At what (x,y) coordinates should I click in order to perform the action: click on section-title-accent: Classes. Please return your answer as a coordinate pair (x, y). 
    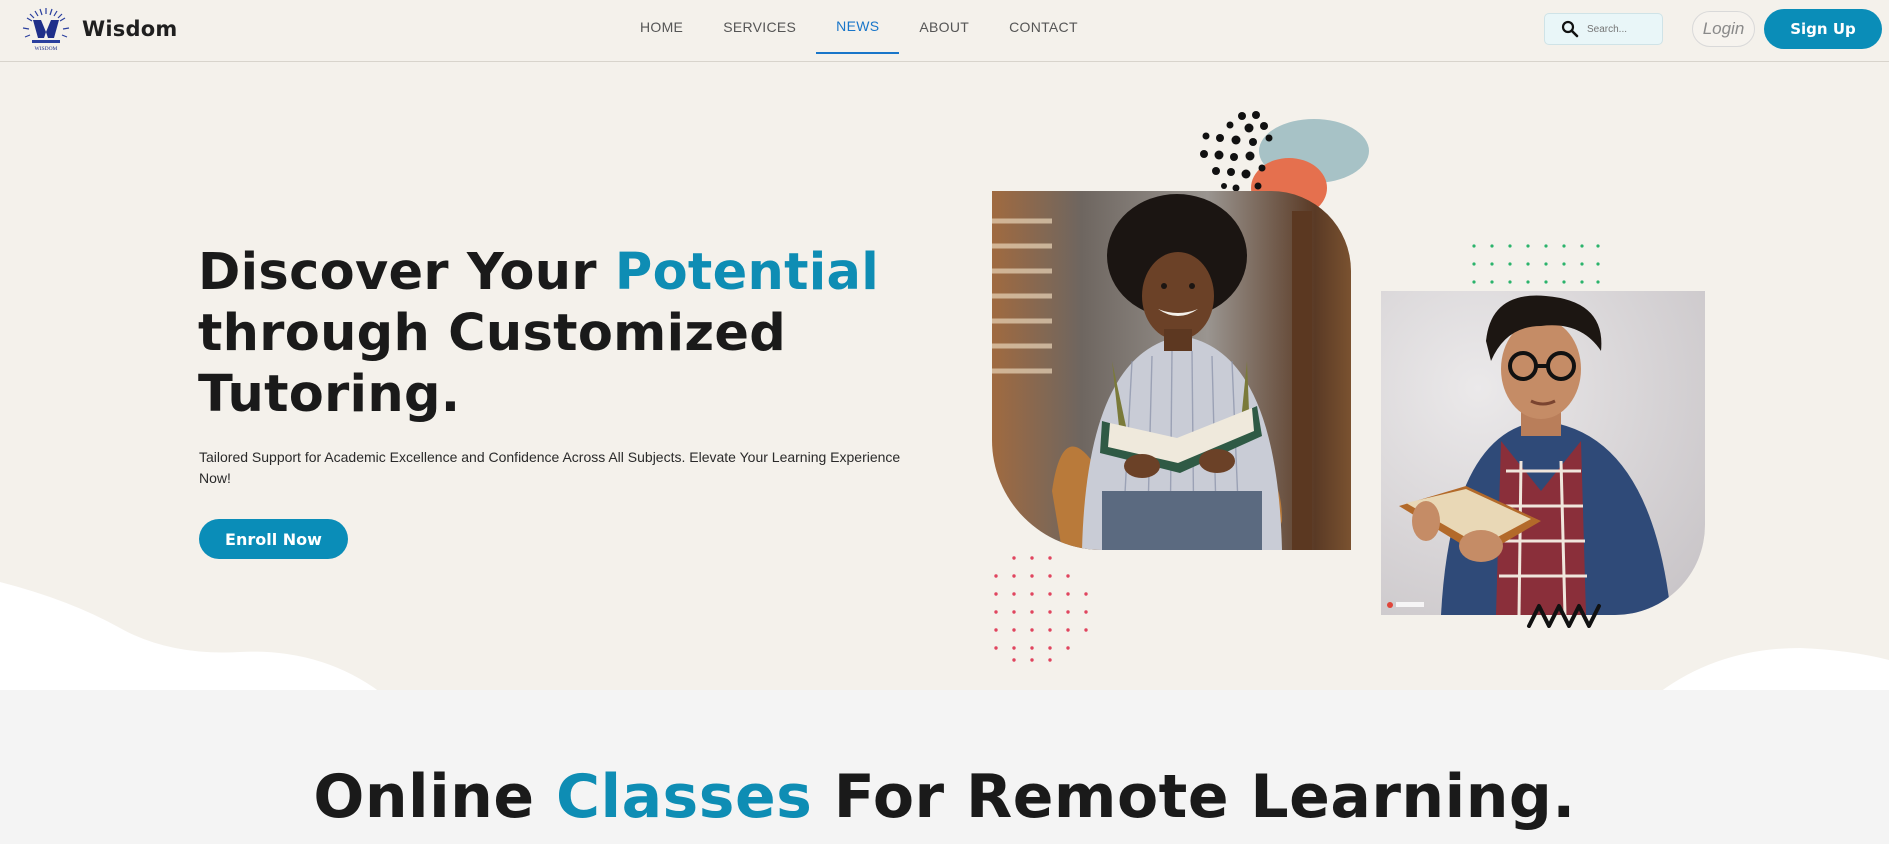
    Looking at the image, I should click on (684, 797).